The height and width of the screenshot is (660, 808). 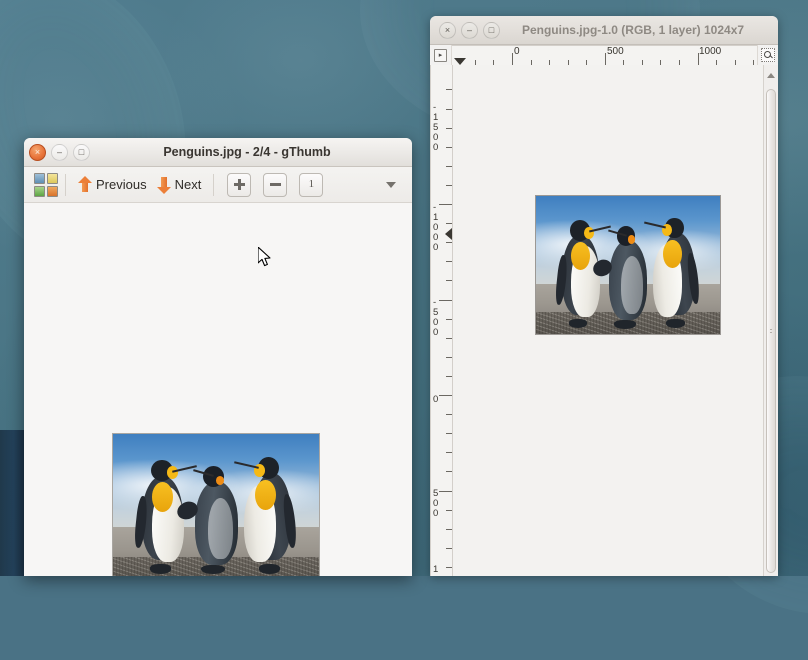 I want to click on h-ruler-label: 1000, so click(x=710, y=51).